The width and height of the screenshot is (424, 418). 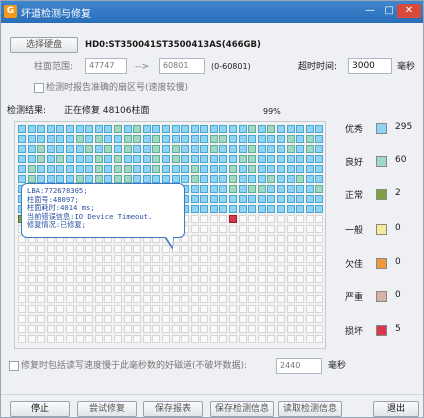 I want to click on range-end-input: 60801, so click(x=182, y=66).